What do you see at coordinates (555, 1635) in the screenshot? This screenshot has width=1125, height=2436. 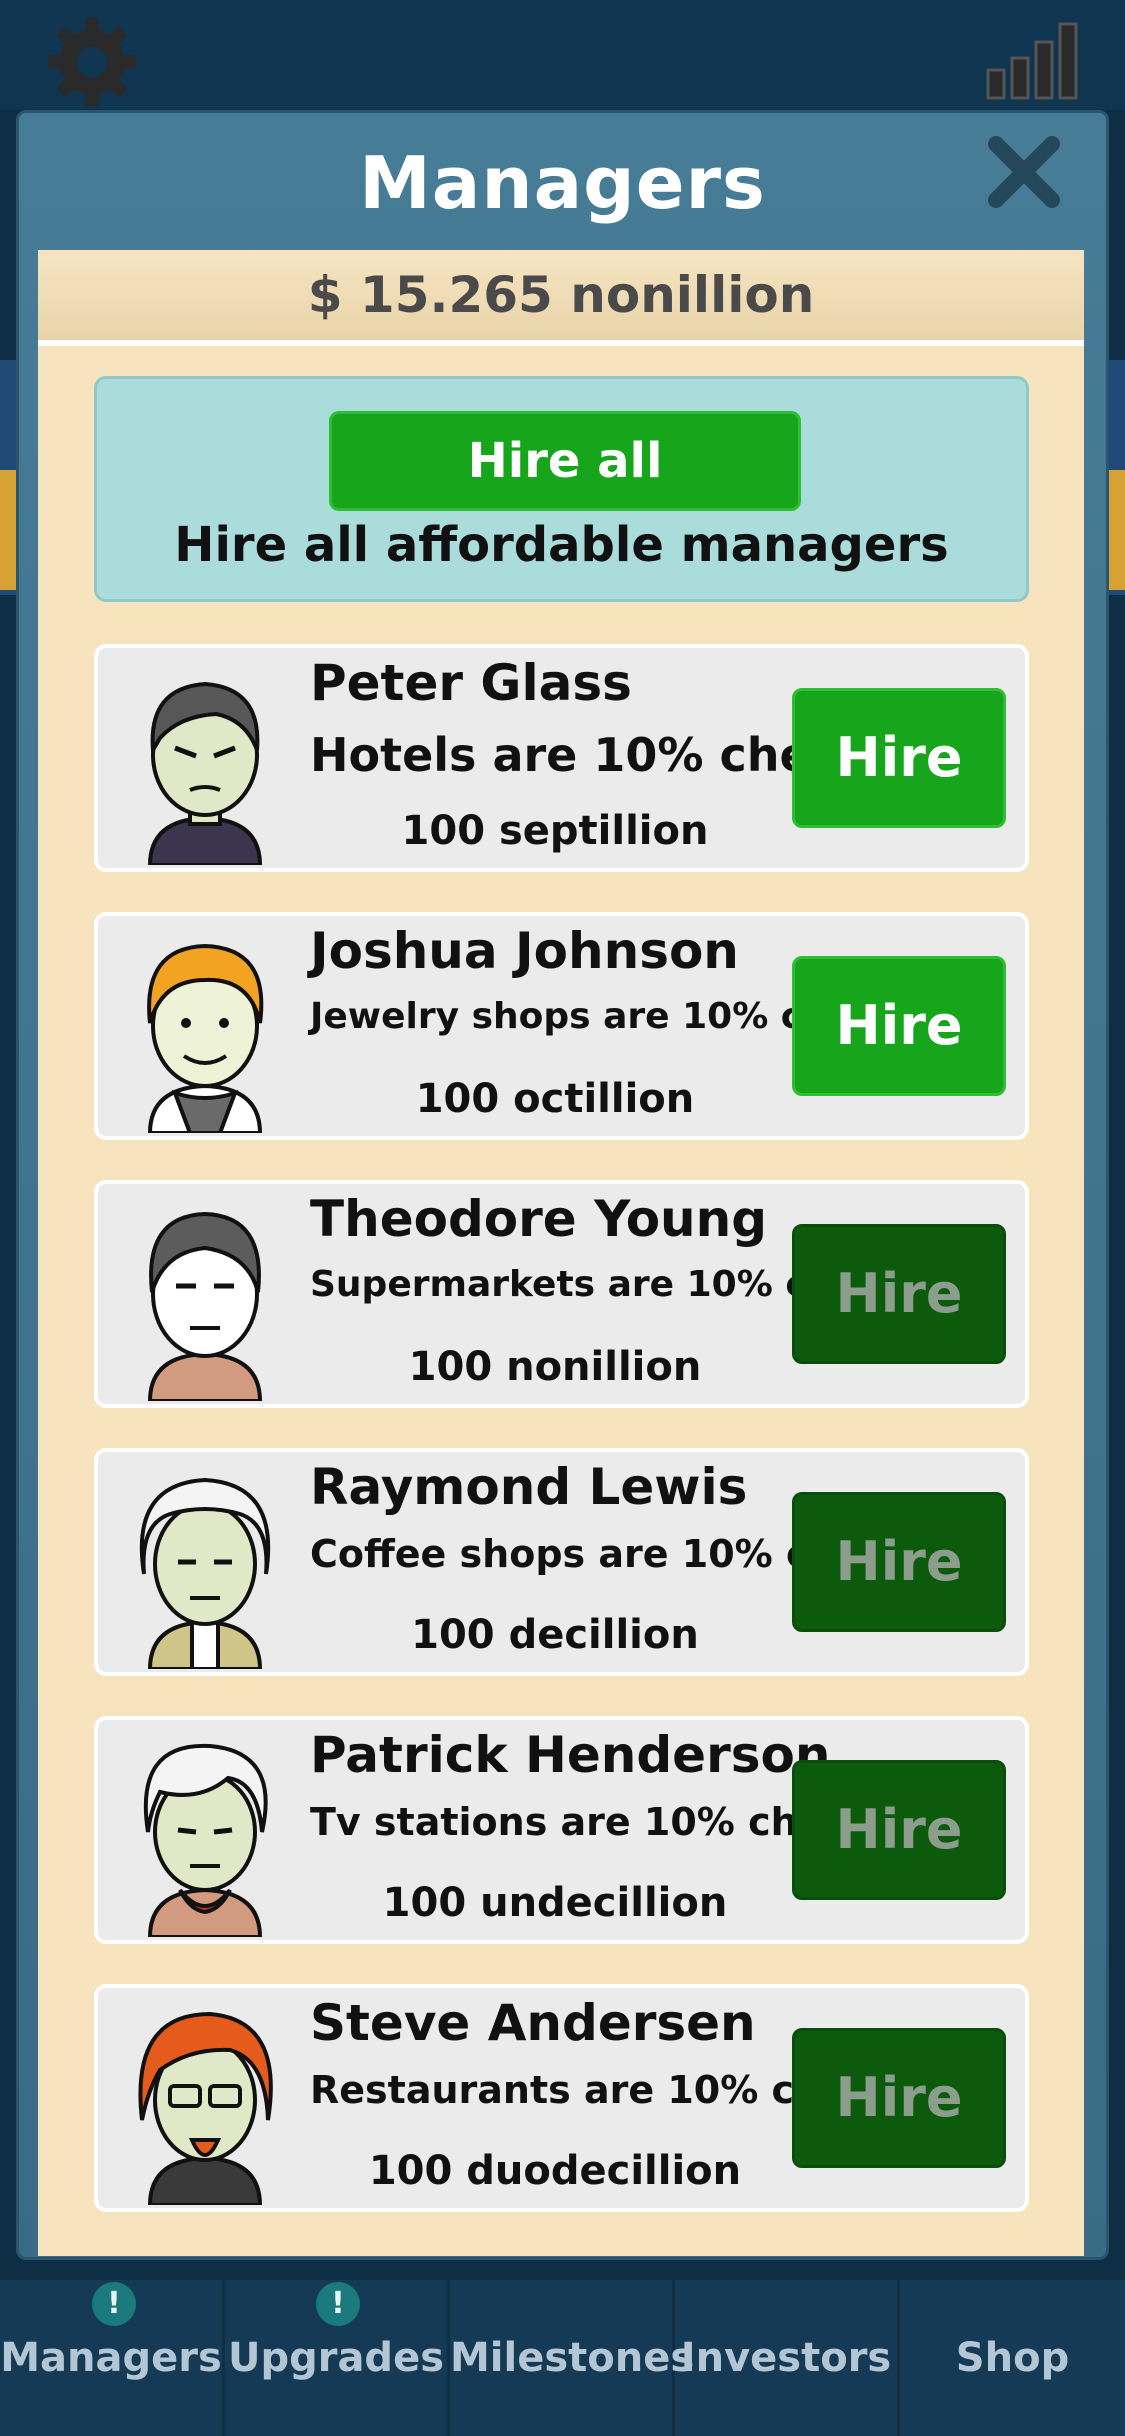 I see `manager-cost: 100 decillion` at bounding box center [555, 1635].